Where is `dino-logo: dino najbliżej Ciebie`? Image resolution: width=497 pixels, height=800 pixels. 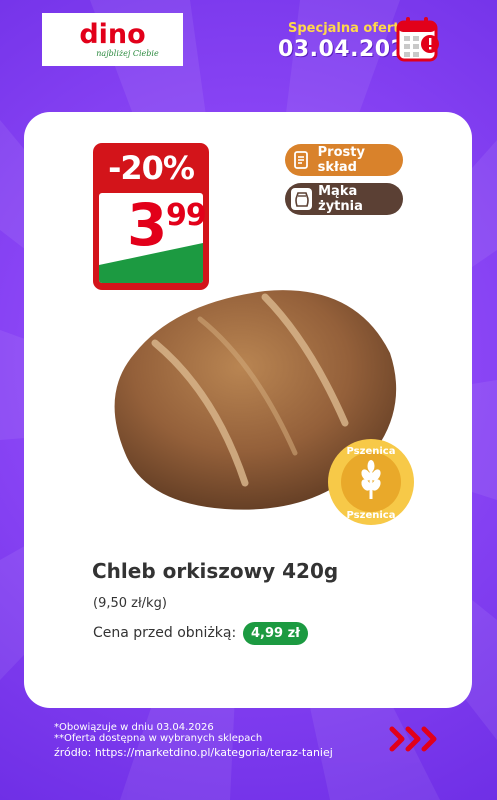 dino-logo: dino najbliżej Ciebie is located at coordinates (112, 39).